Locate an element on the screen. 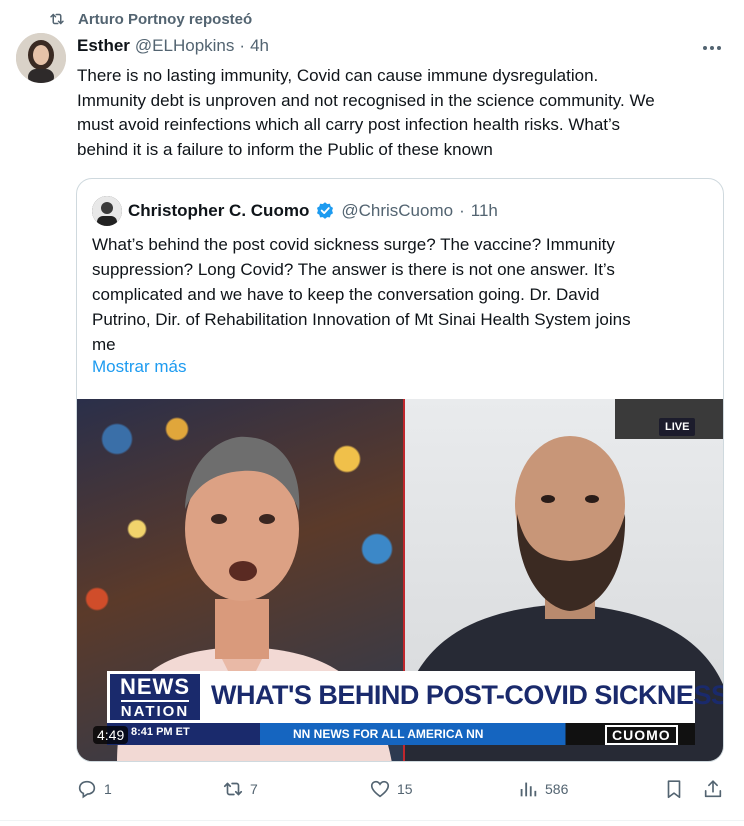 The width and height of the screenshot is (744, 826). quote-author-name: Christopher C. Cuomo is located at coordinates (219, 210).